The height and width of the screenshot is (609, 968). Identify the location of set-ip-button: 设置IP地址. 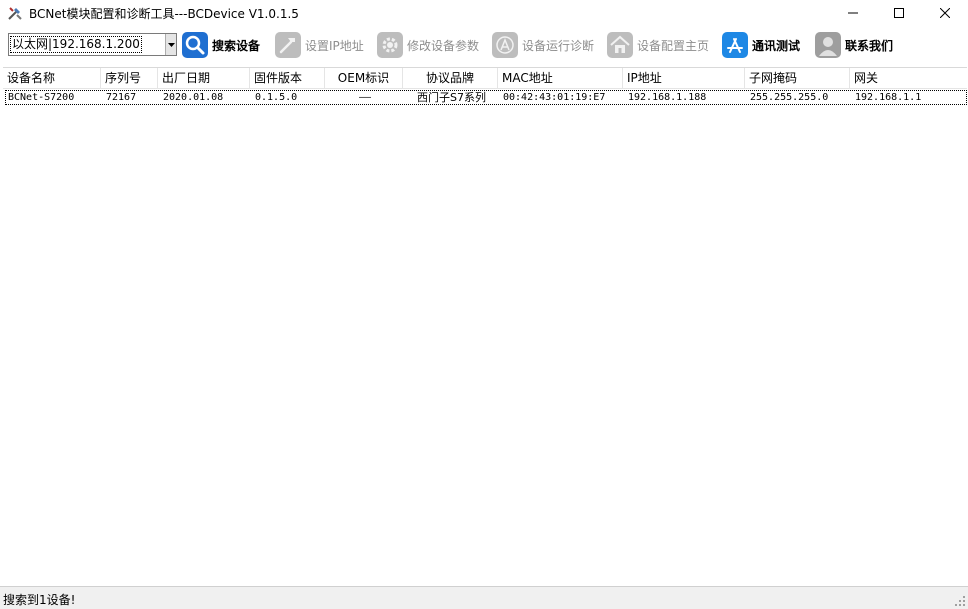
(319, 45).